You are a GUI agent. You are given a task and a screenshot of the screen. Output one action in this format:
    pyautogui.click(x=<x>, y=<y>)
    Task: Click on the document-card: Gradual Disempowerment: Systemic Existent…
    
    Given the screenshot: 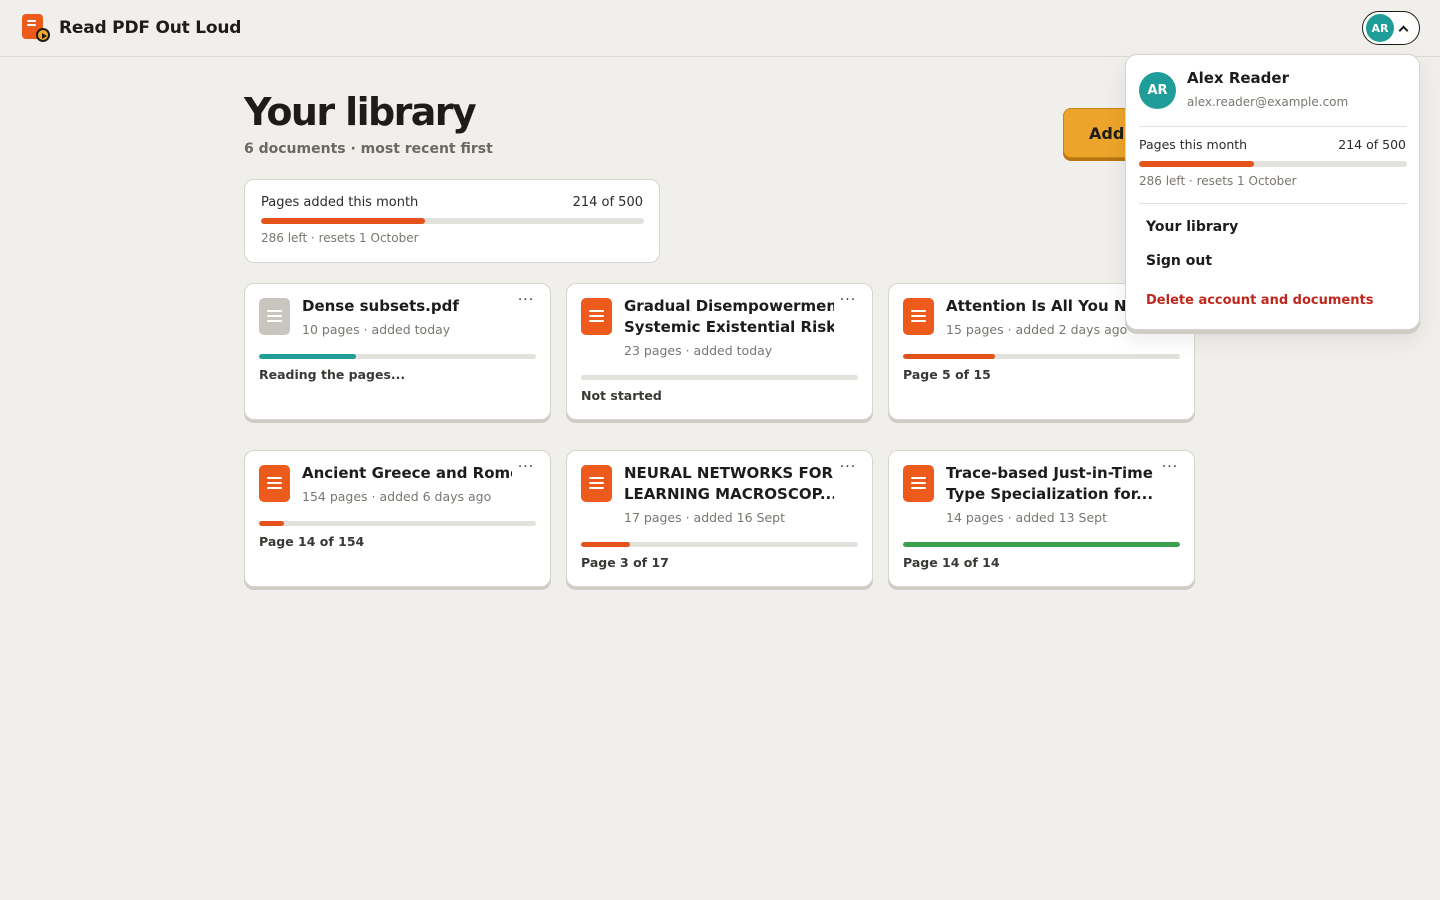 What is the action you would take?
    pyautogui.click(x=719, y=351)
    